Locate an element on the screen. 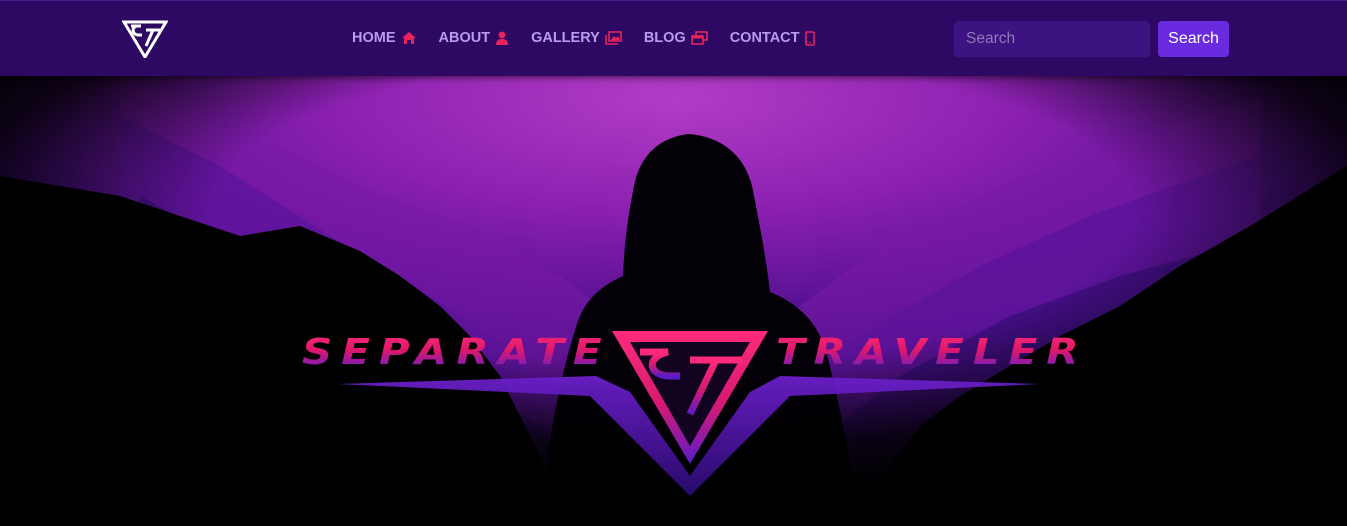 Image resolution: width=1347 pixels, height=526 pixels. user-icon is located at coordinates (502, 38).